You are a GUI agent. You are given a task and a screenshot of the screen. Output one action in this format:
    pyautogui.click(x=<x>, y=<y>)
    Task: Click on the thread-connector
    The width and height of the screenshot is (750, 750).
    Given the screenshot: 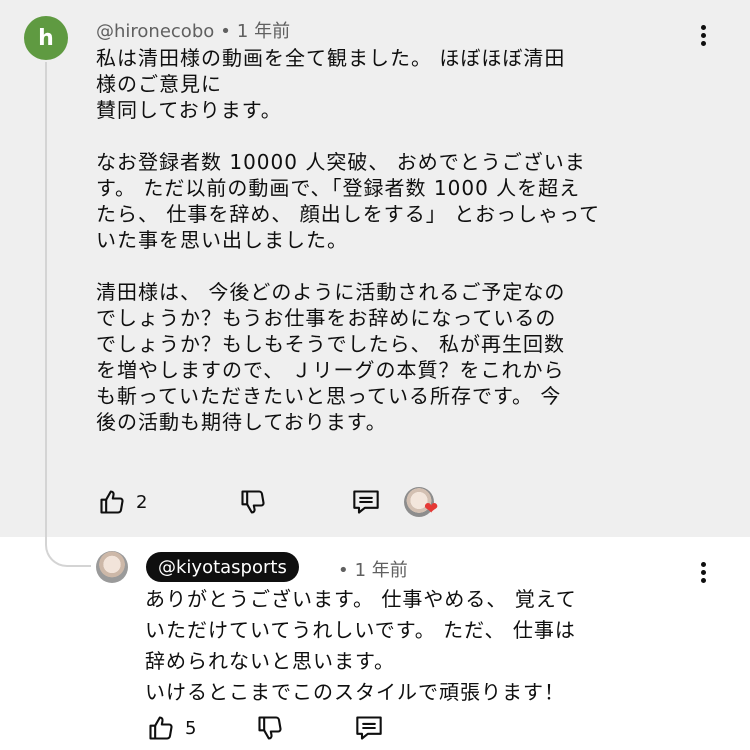 What is the action you would take?
    pyautogui.click(x=68, y=552)
    